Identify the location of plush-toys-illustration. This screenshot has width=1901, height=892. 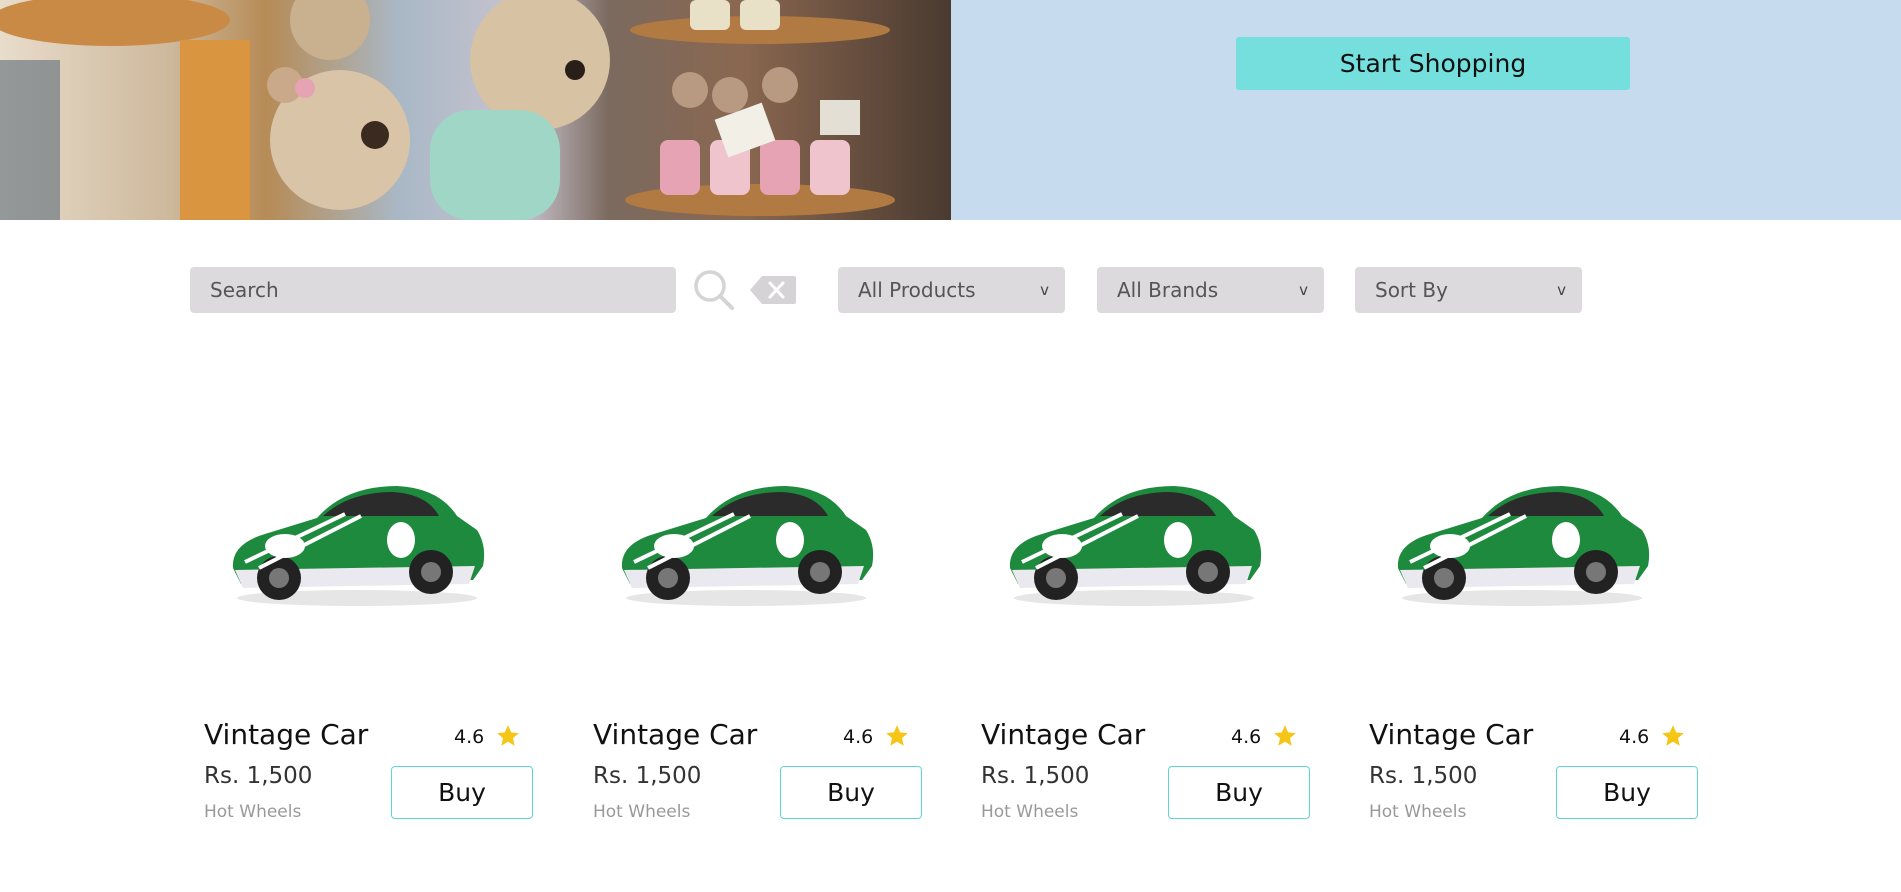
(447, 110).